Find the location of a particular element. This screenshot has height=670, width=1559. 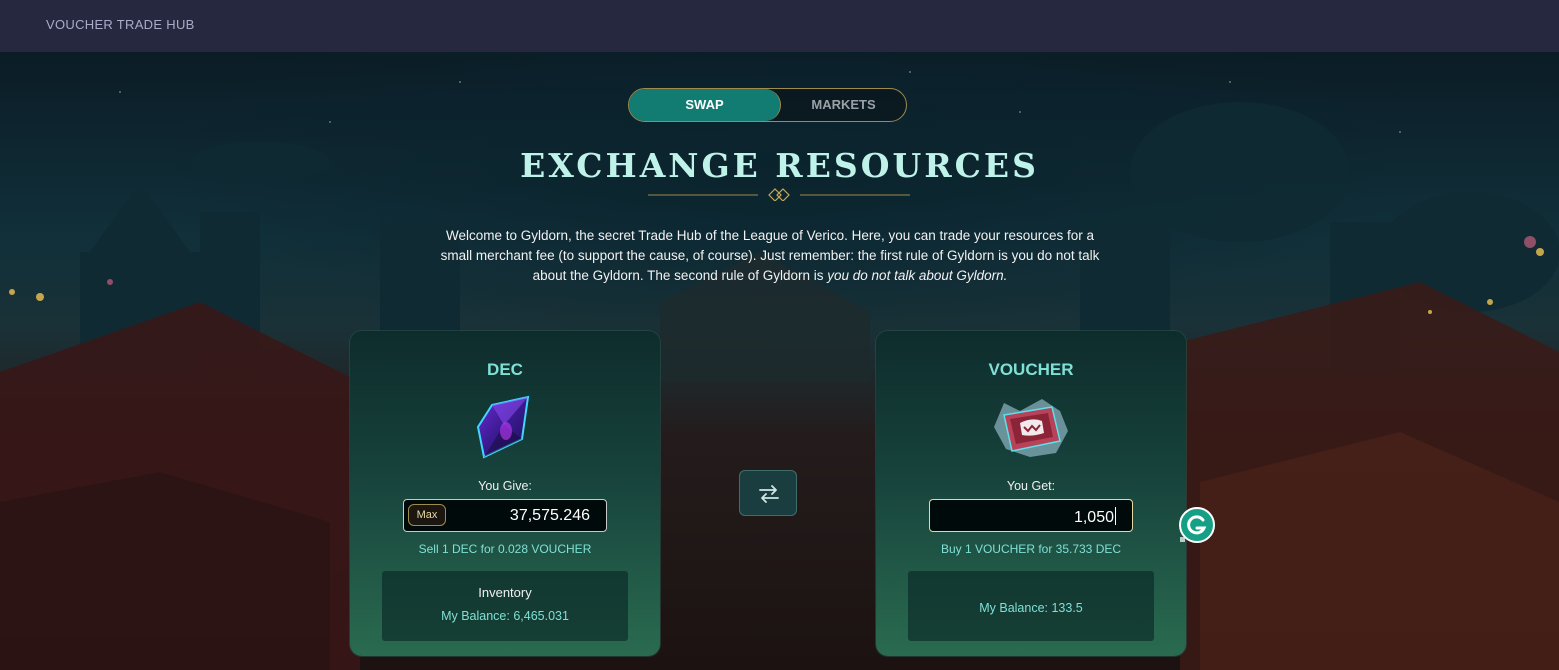

get-label: You Get: is located at coordinates (1031, 486).